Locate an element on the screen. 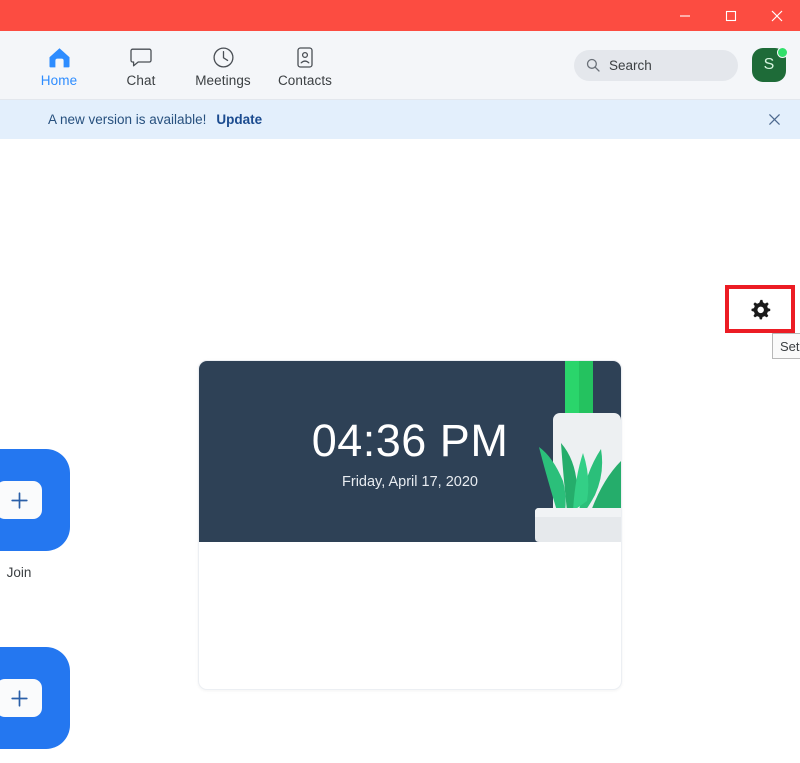 The width and height of the screenshot is (800, 763). close-button is located at coordinates (777, 15).